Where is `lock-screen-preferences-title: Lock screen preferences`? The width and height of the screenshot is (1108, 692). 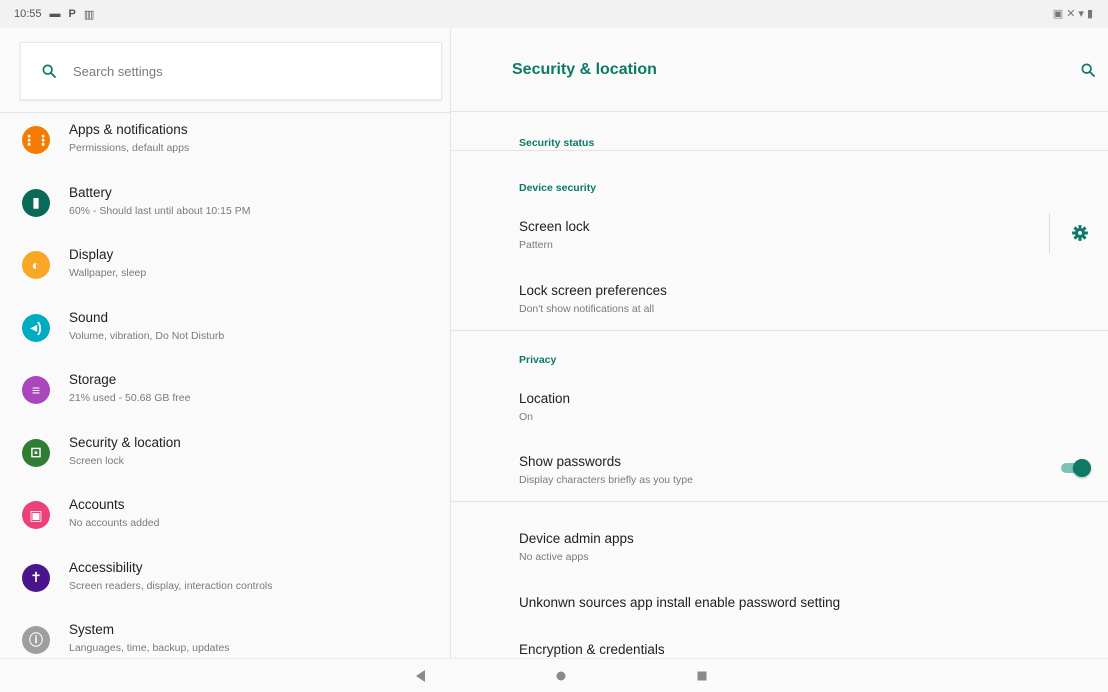 lock-screen-preferences-title: Lock screen preferences is located at coordinates (593, 290).